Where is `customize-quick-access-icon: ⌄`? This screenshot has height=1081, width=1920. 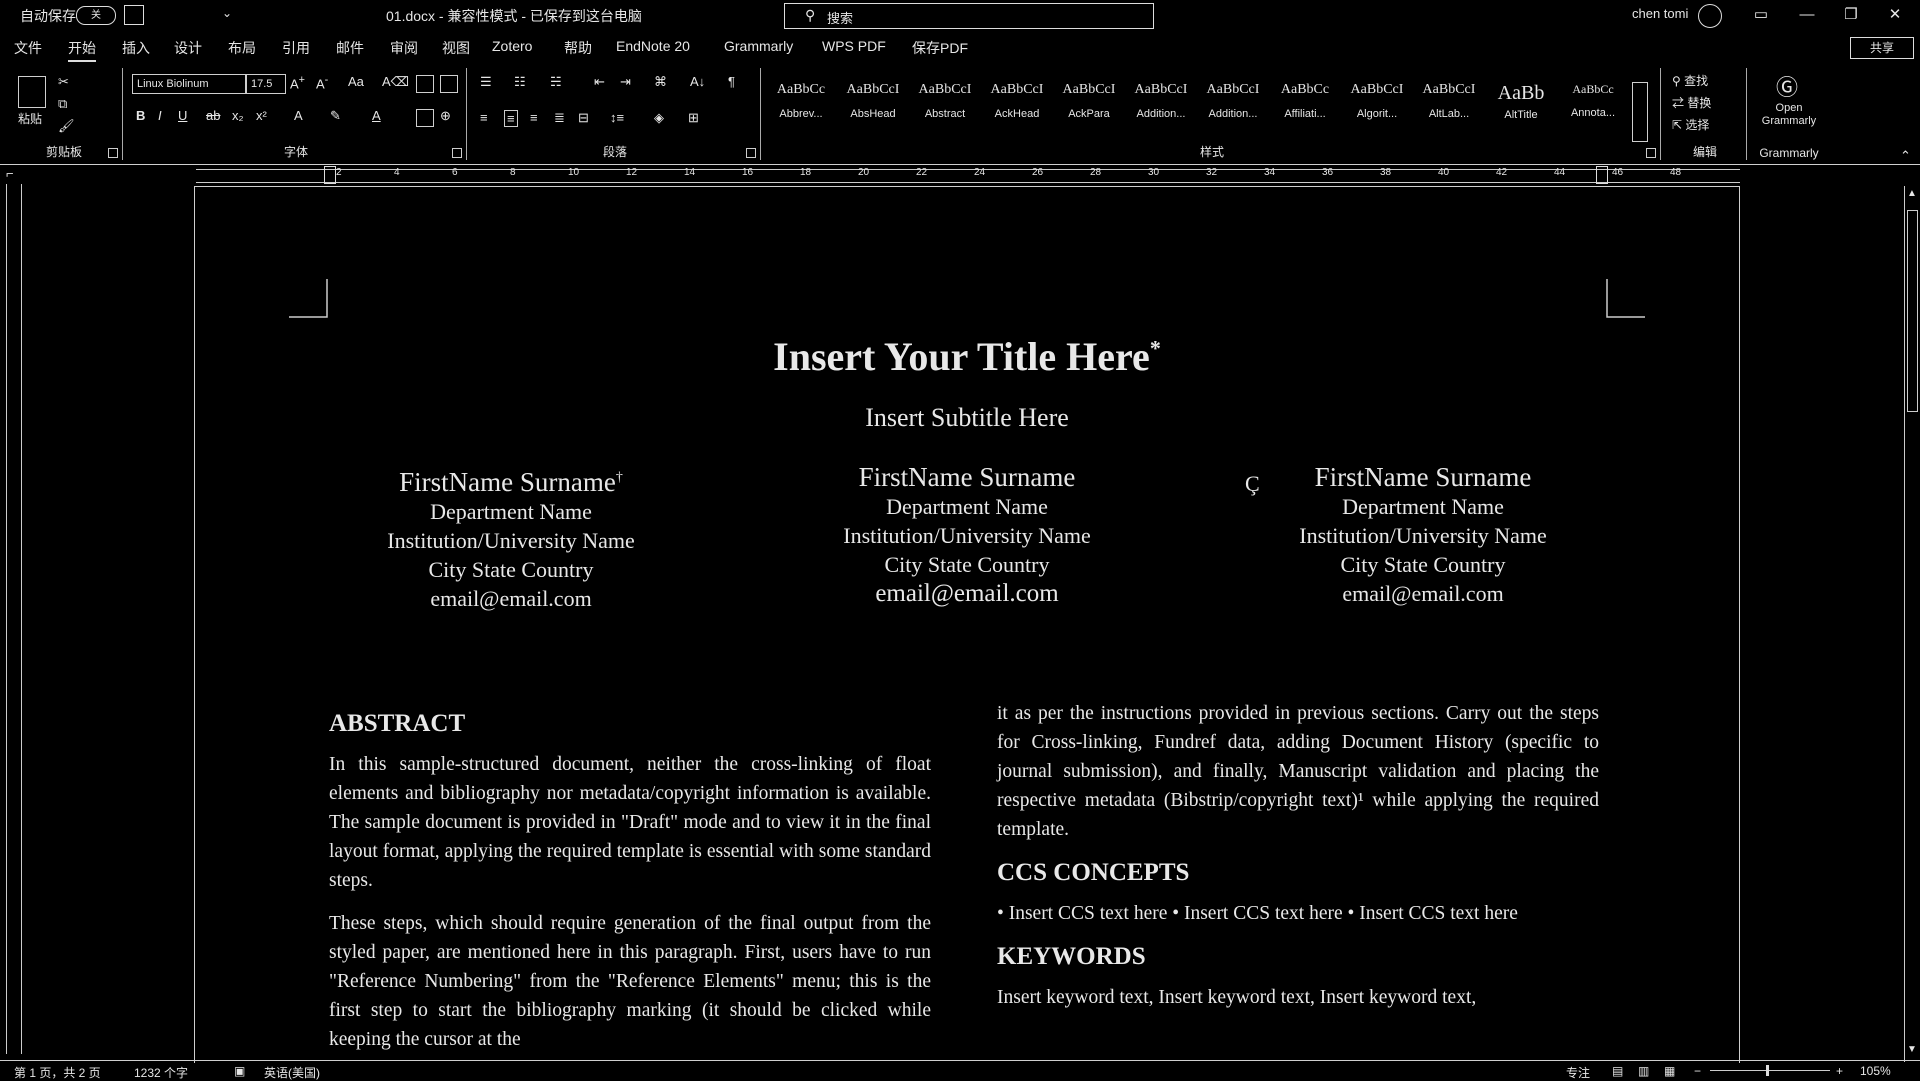
customize-quick-access-icon: ⌄ is located at coordinates (227, 13).